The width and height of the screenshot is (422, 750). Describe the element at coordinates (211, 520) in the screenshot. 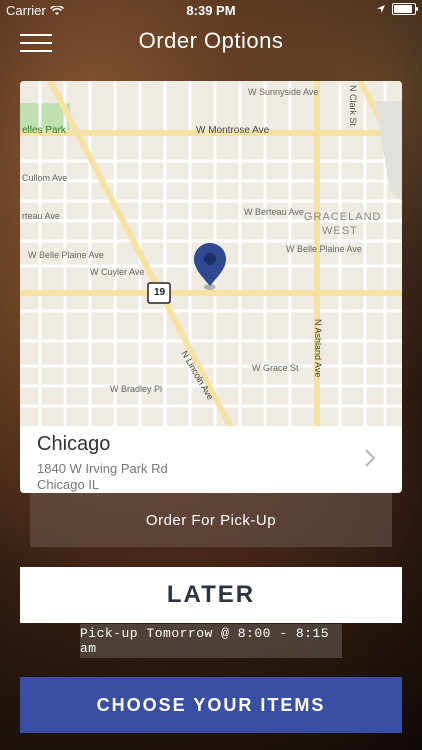

I see `order-pickup-button: Order For Pick-Up` at that location.